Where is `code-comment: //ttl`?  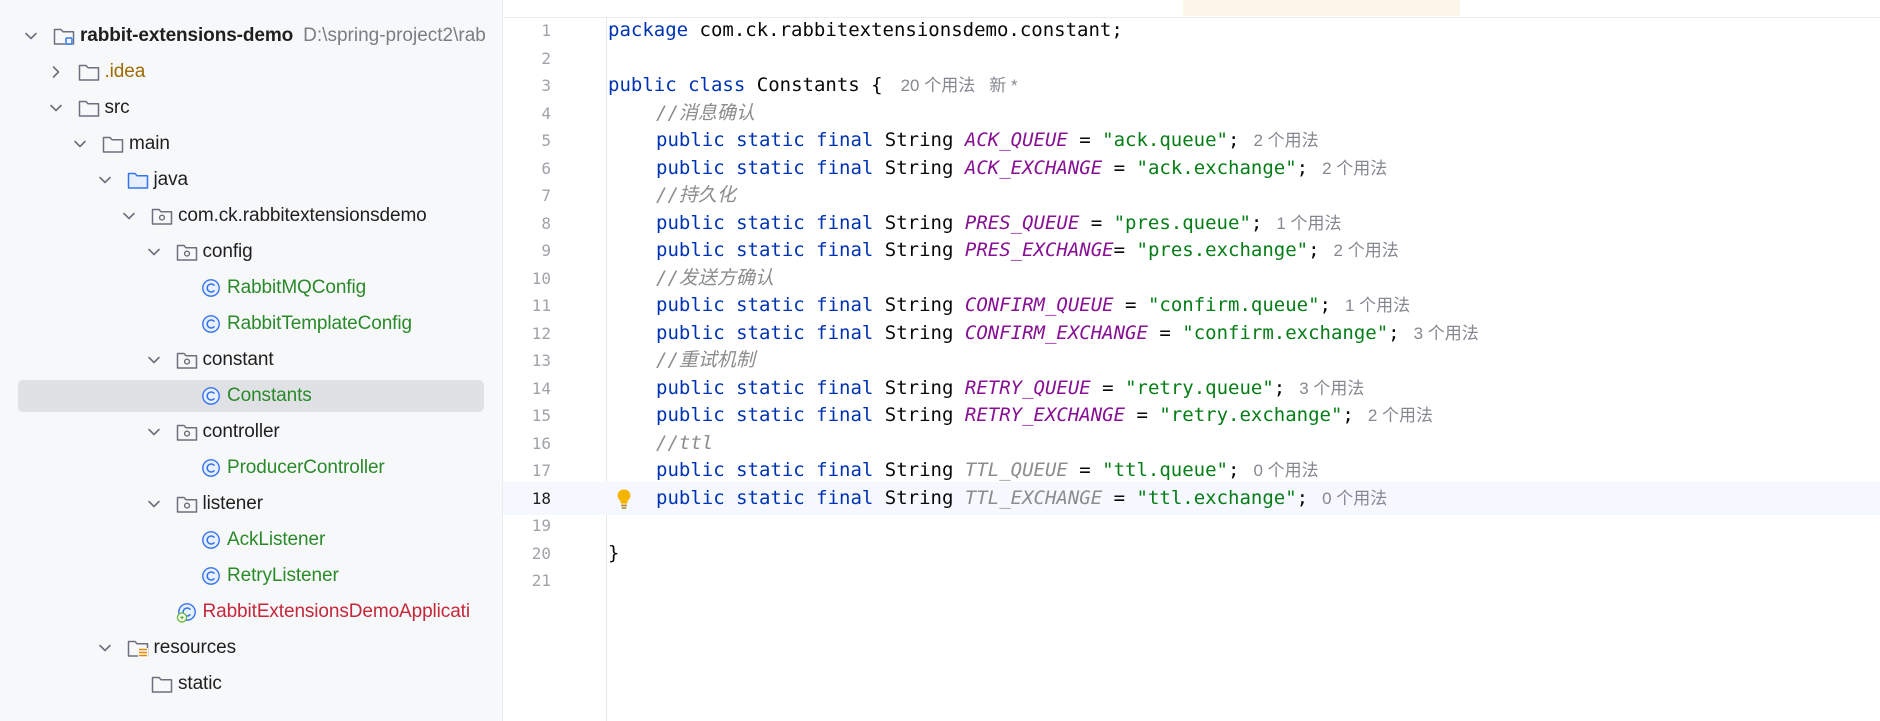
code-comment: //ttl is located at coordinates (685, 442).